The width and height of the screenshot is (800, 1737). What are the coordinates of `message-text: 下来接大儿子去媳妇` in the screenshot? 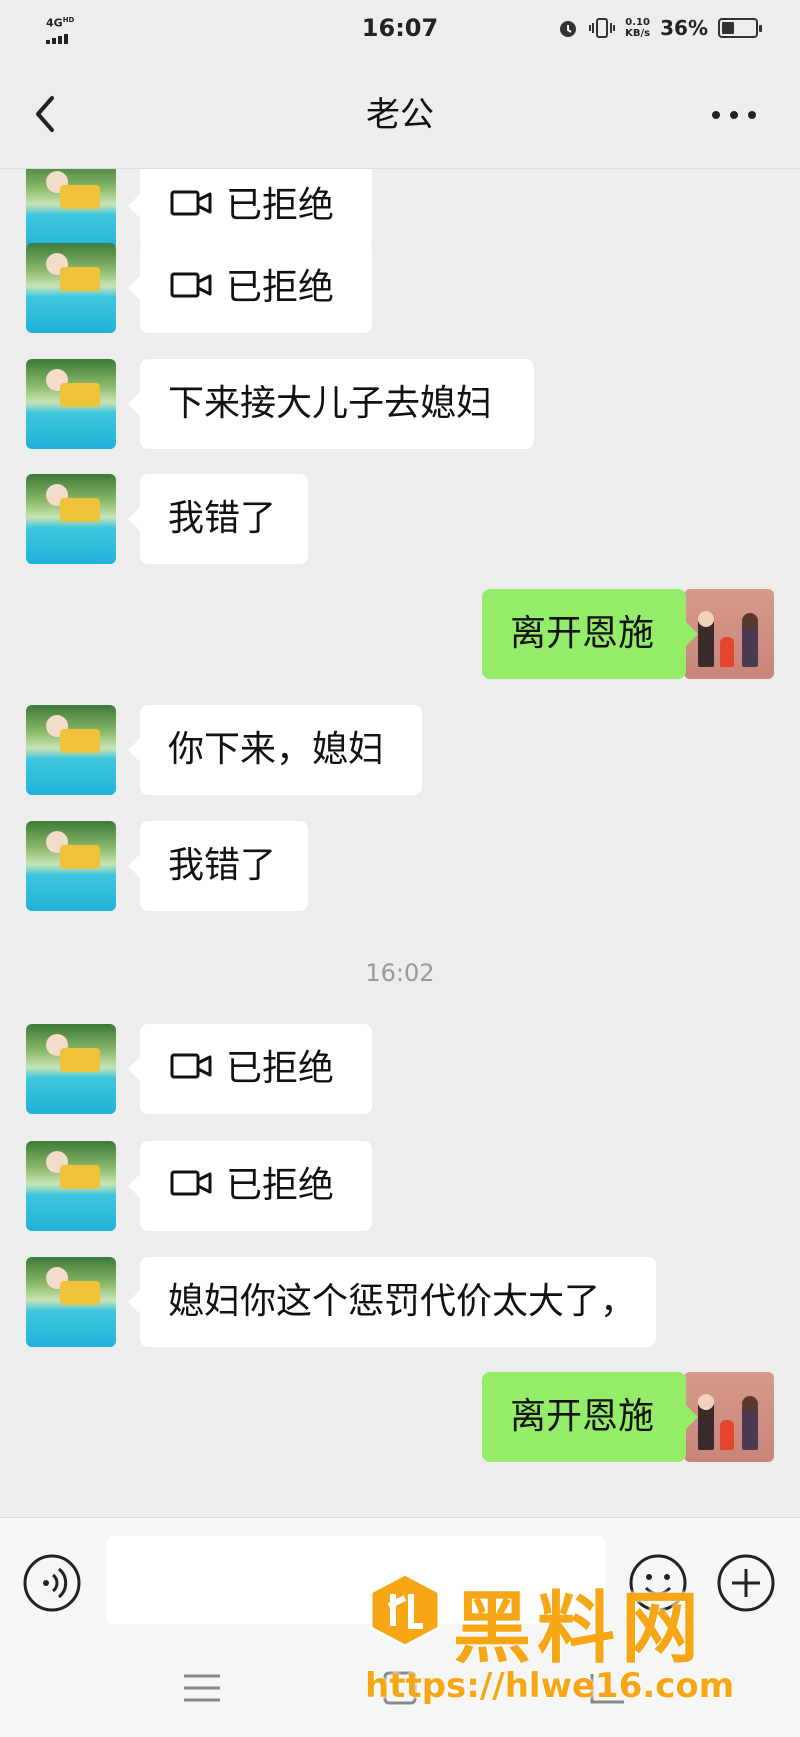 It's located at (330, 403).